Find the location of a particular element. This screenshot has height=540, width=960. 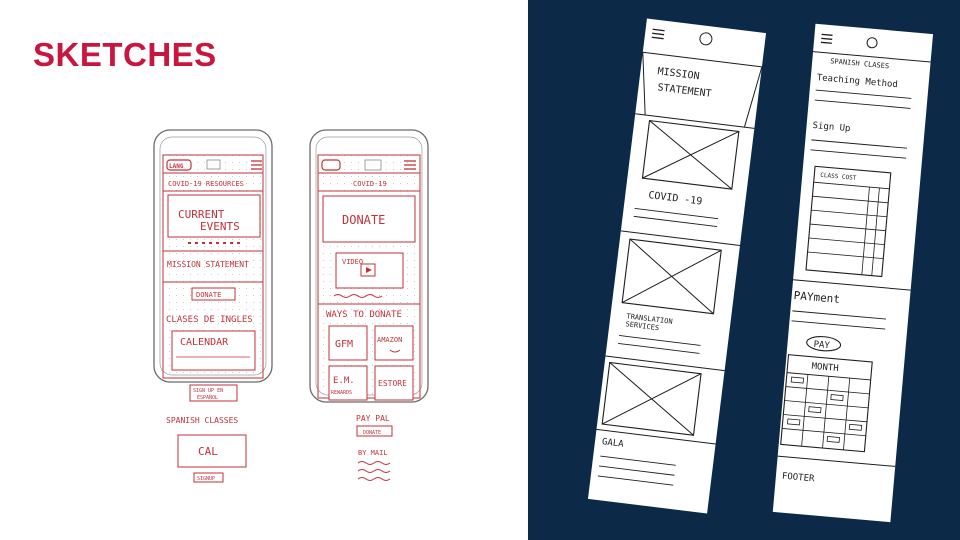

phone2-banner: COVID-19 is located at coordinates (370, 184).